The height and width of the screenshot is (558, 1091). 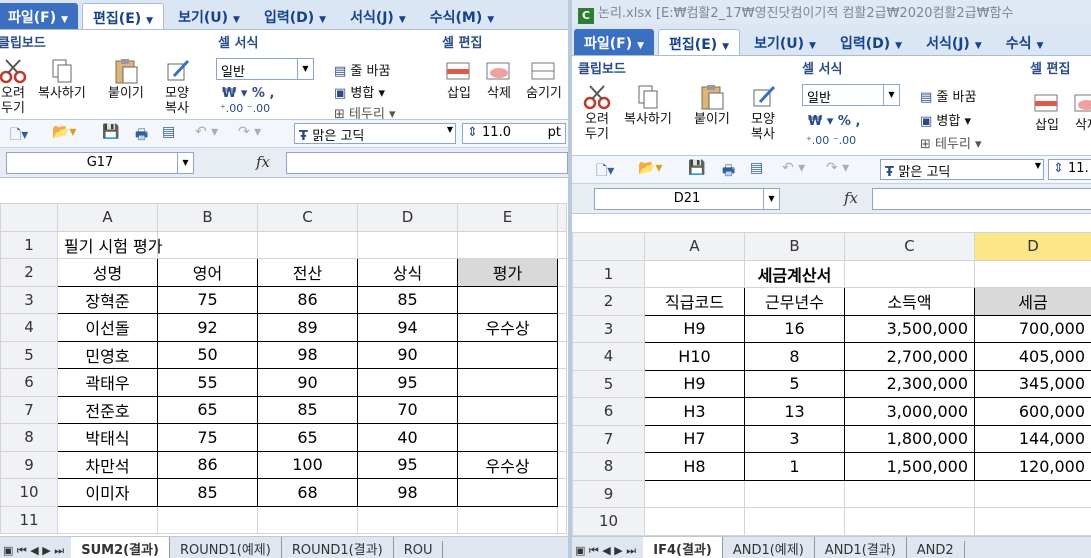 What do you see at coordinates (307, 299) in the screenshot?
I see `cell-C3: 86` at bounding box center [307, 299].